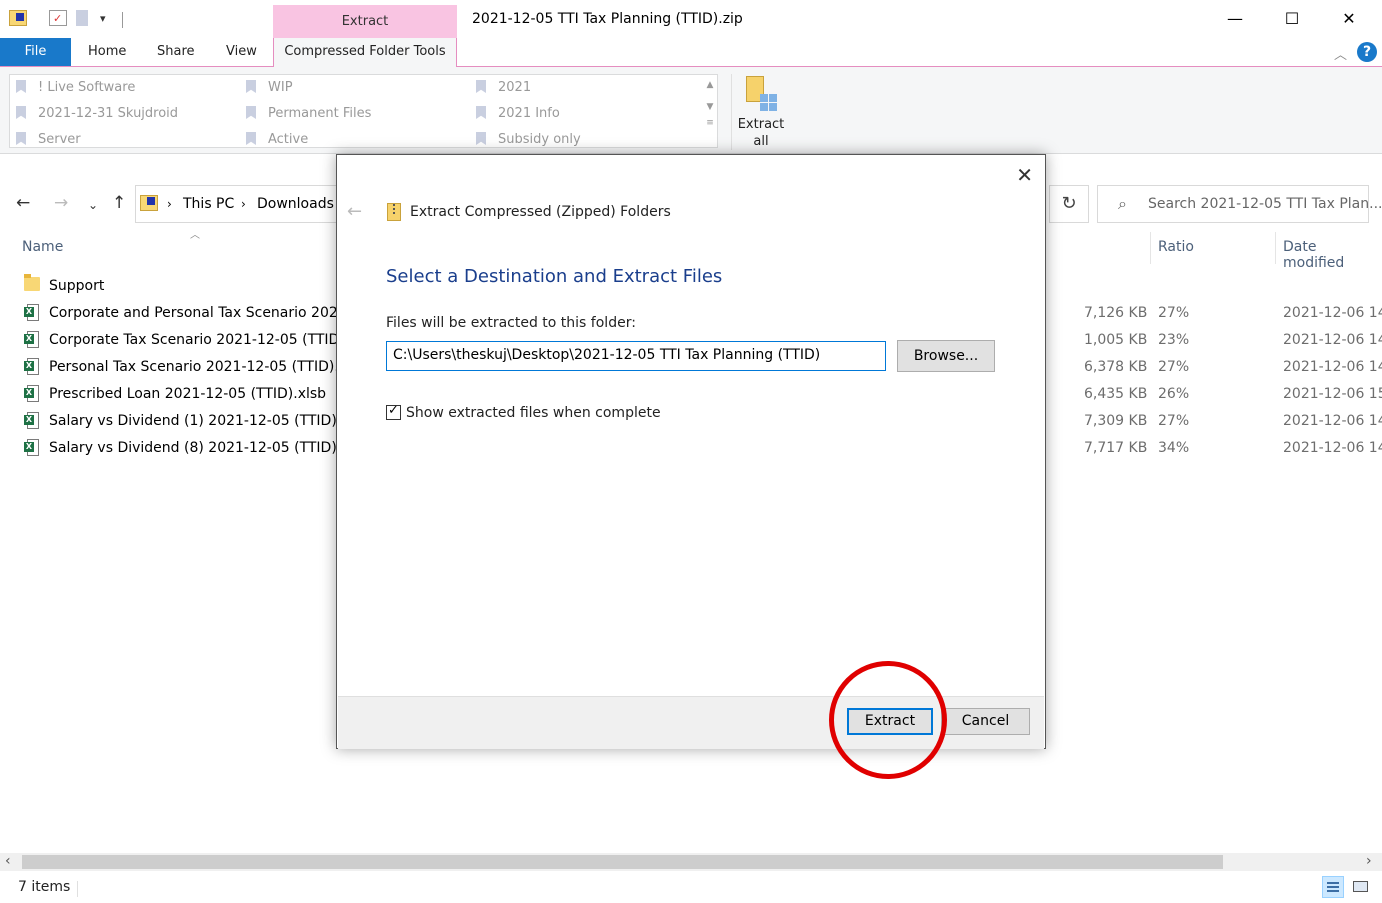 The image size is (1382, 903). I want to click on gallery-more-icon: ≡, so click(710, 123).